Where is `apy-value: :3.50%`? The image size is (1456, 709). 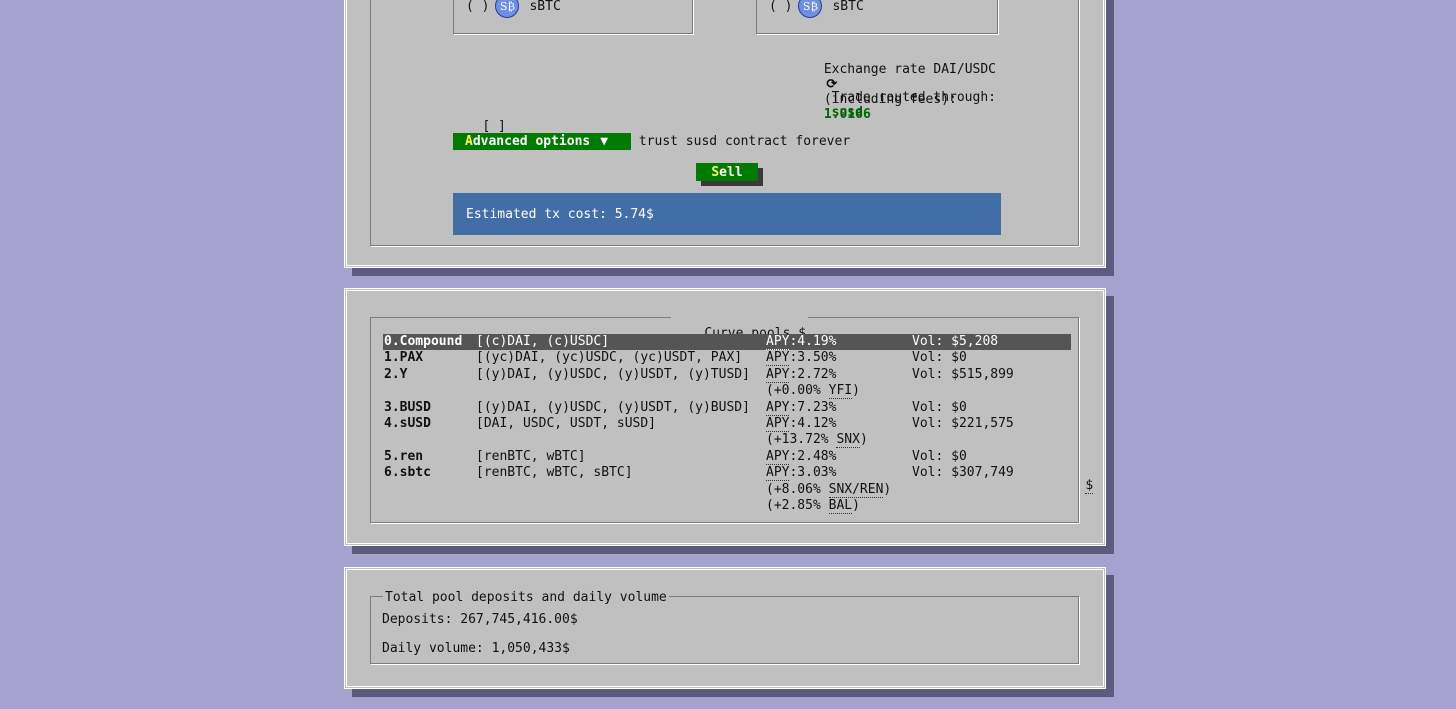
apy-value: :3.50% is located at coordinates (813, 358).